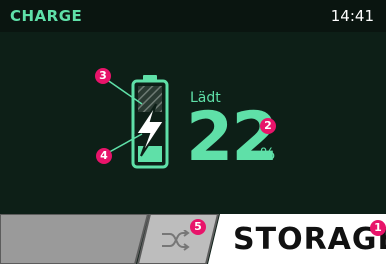 The width and height of the screenshot is (386, 264). Describe the element at coordinates (176, 240) in the screenshot. I see `shuffle-icon` at that location.